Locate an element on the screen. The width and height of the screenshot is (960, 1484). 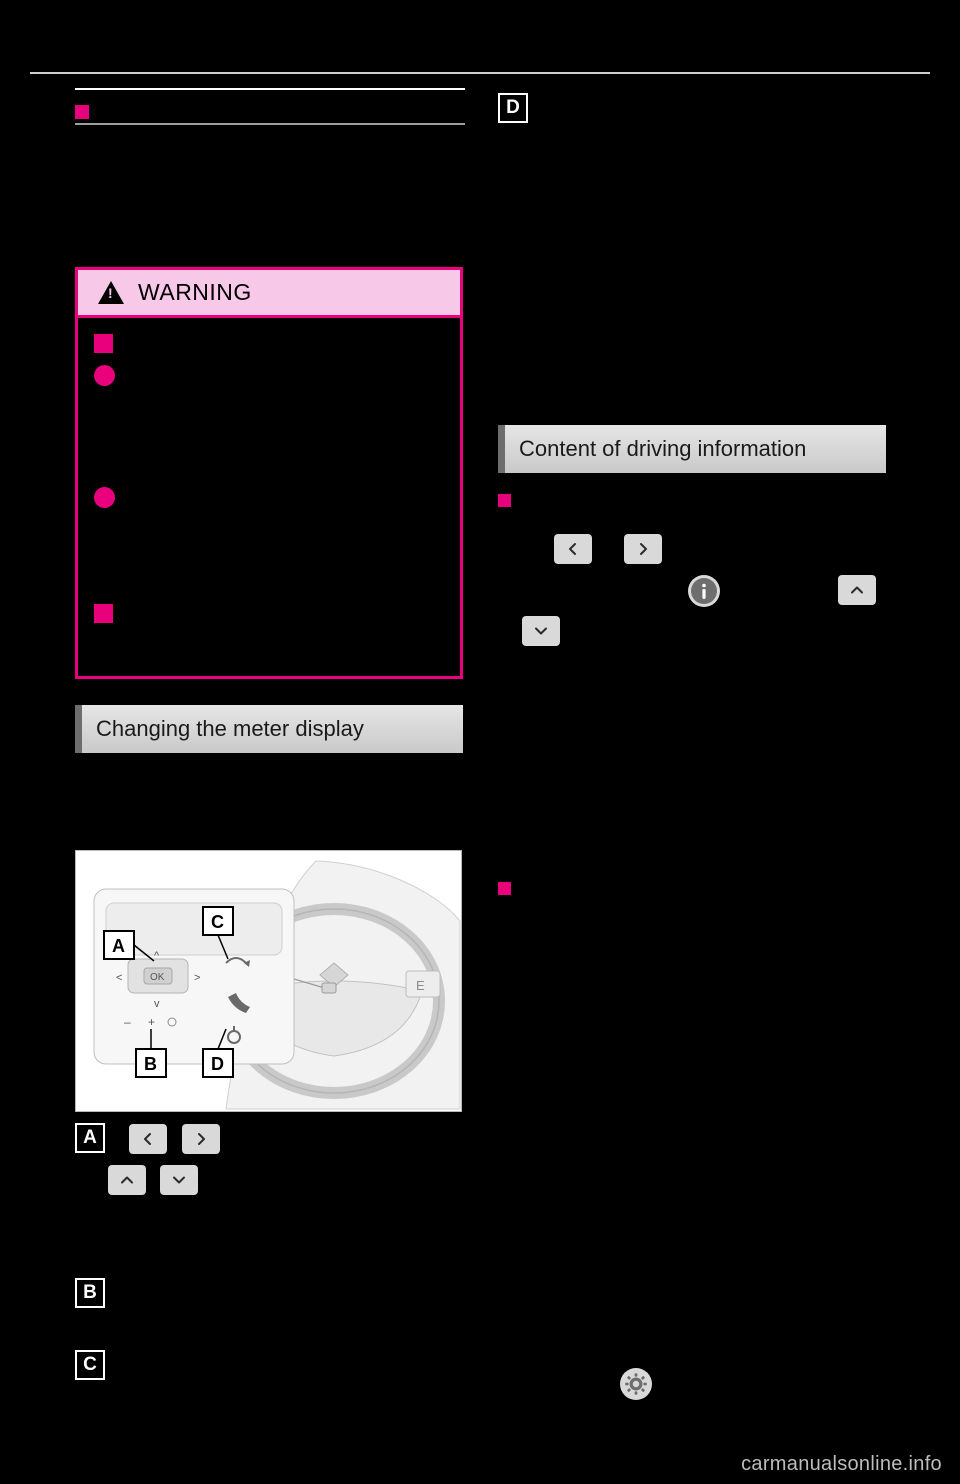
callout-A-block: A is located at coordinates (147, 1138).